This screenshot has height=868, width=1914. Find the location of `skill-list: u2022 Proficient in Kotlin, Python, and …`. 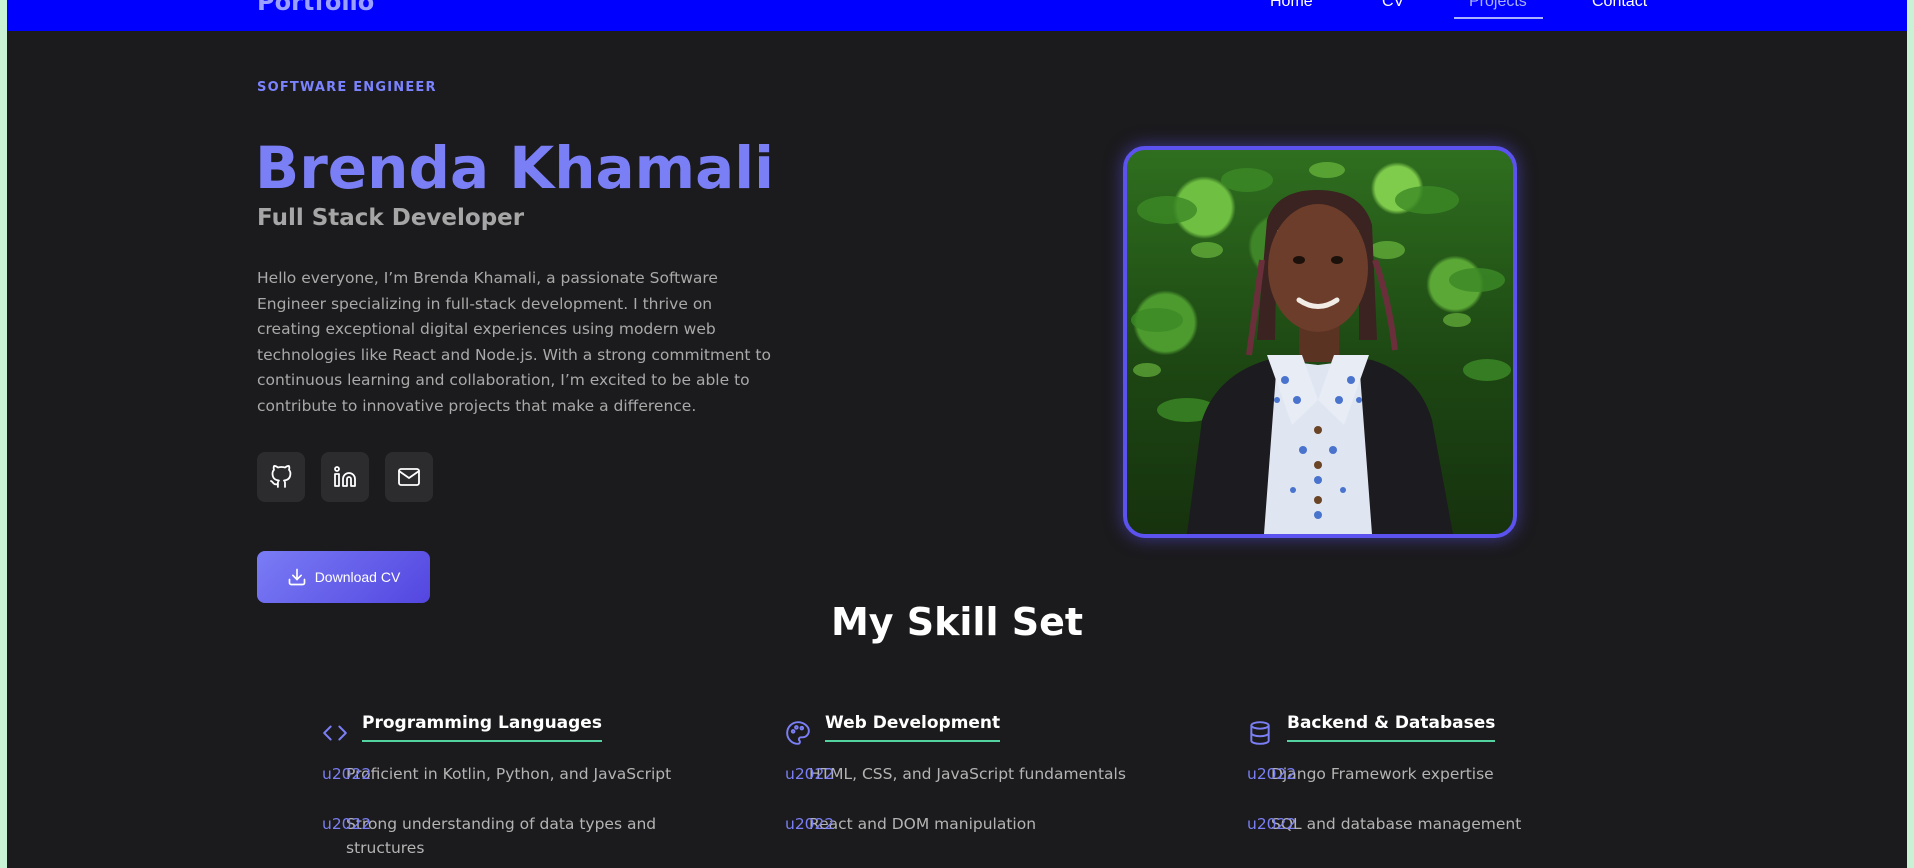

skill-list: u2022 Proficient in Kotlin, Python, and … is located at coordinates (522, 811).